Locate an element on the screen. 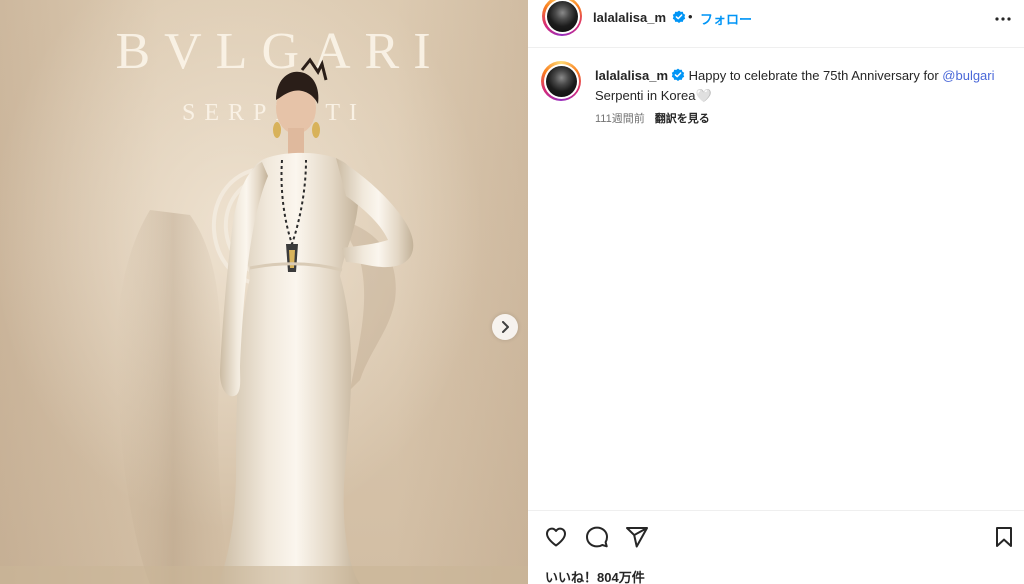 The width and height of the screenshot is (1024, 584). next-image-button is located at coordinates (505, 327).